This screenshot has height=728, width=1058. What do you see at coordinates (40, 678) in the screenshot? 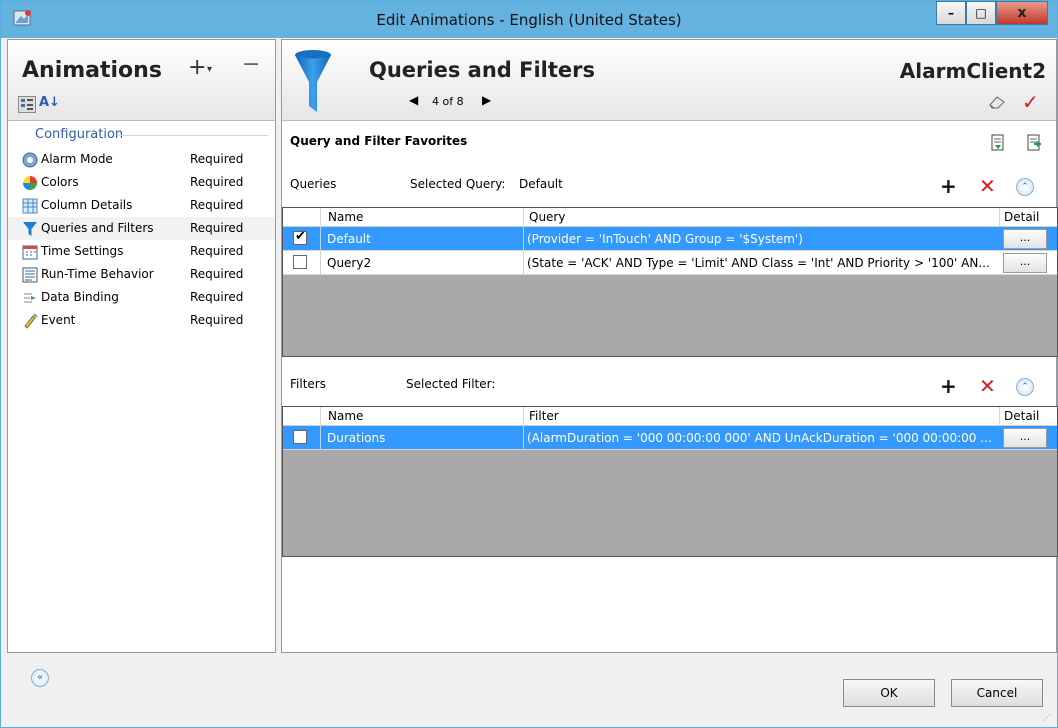
I see `collapse-panel-button: «` at bounding box center [40, 678].